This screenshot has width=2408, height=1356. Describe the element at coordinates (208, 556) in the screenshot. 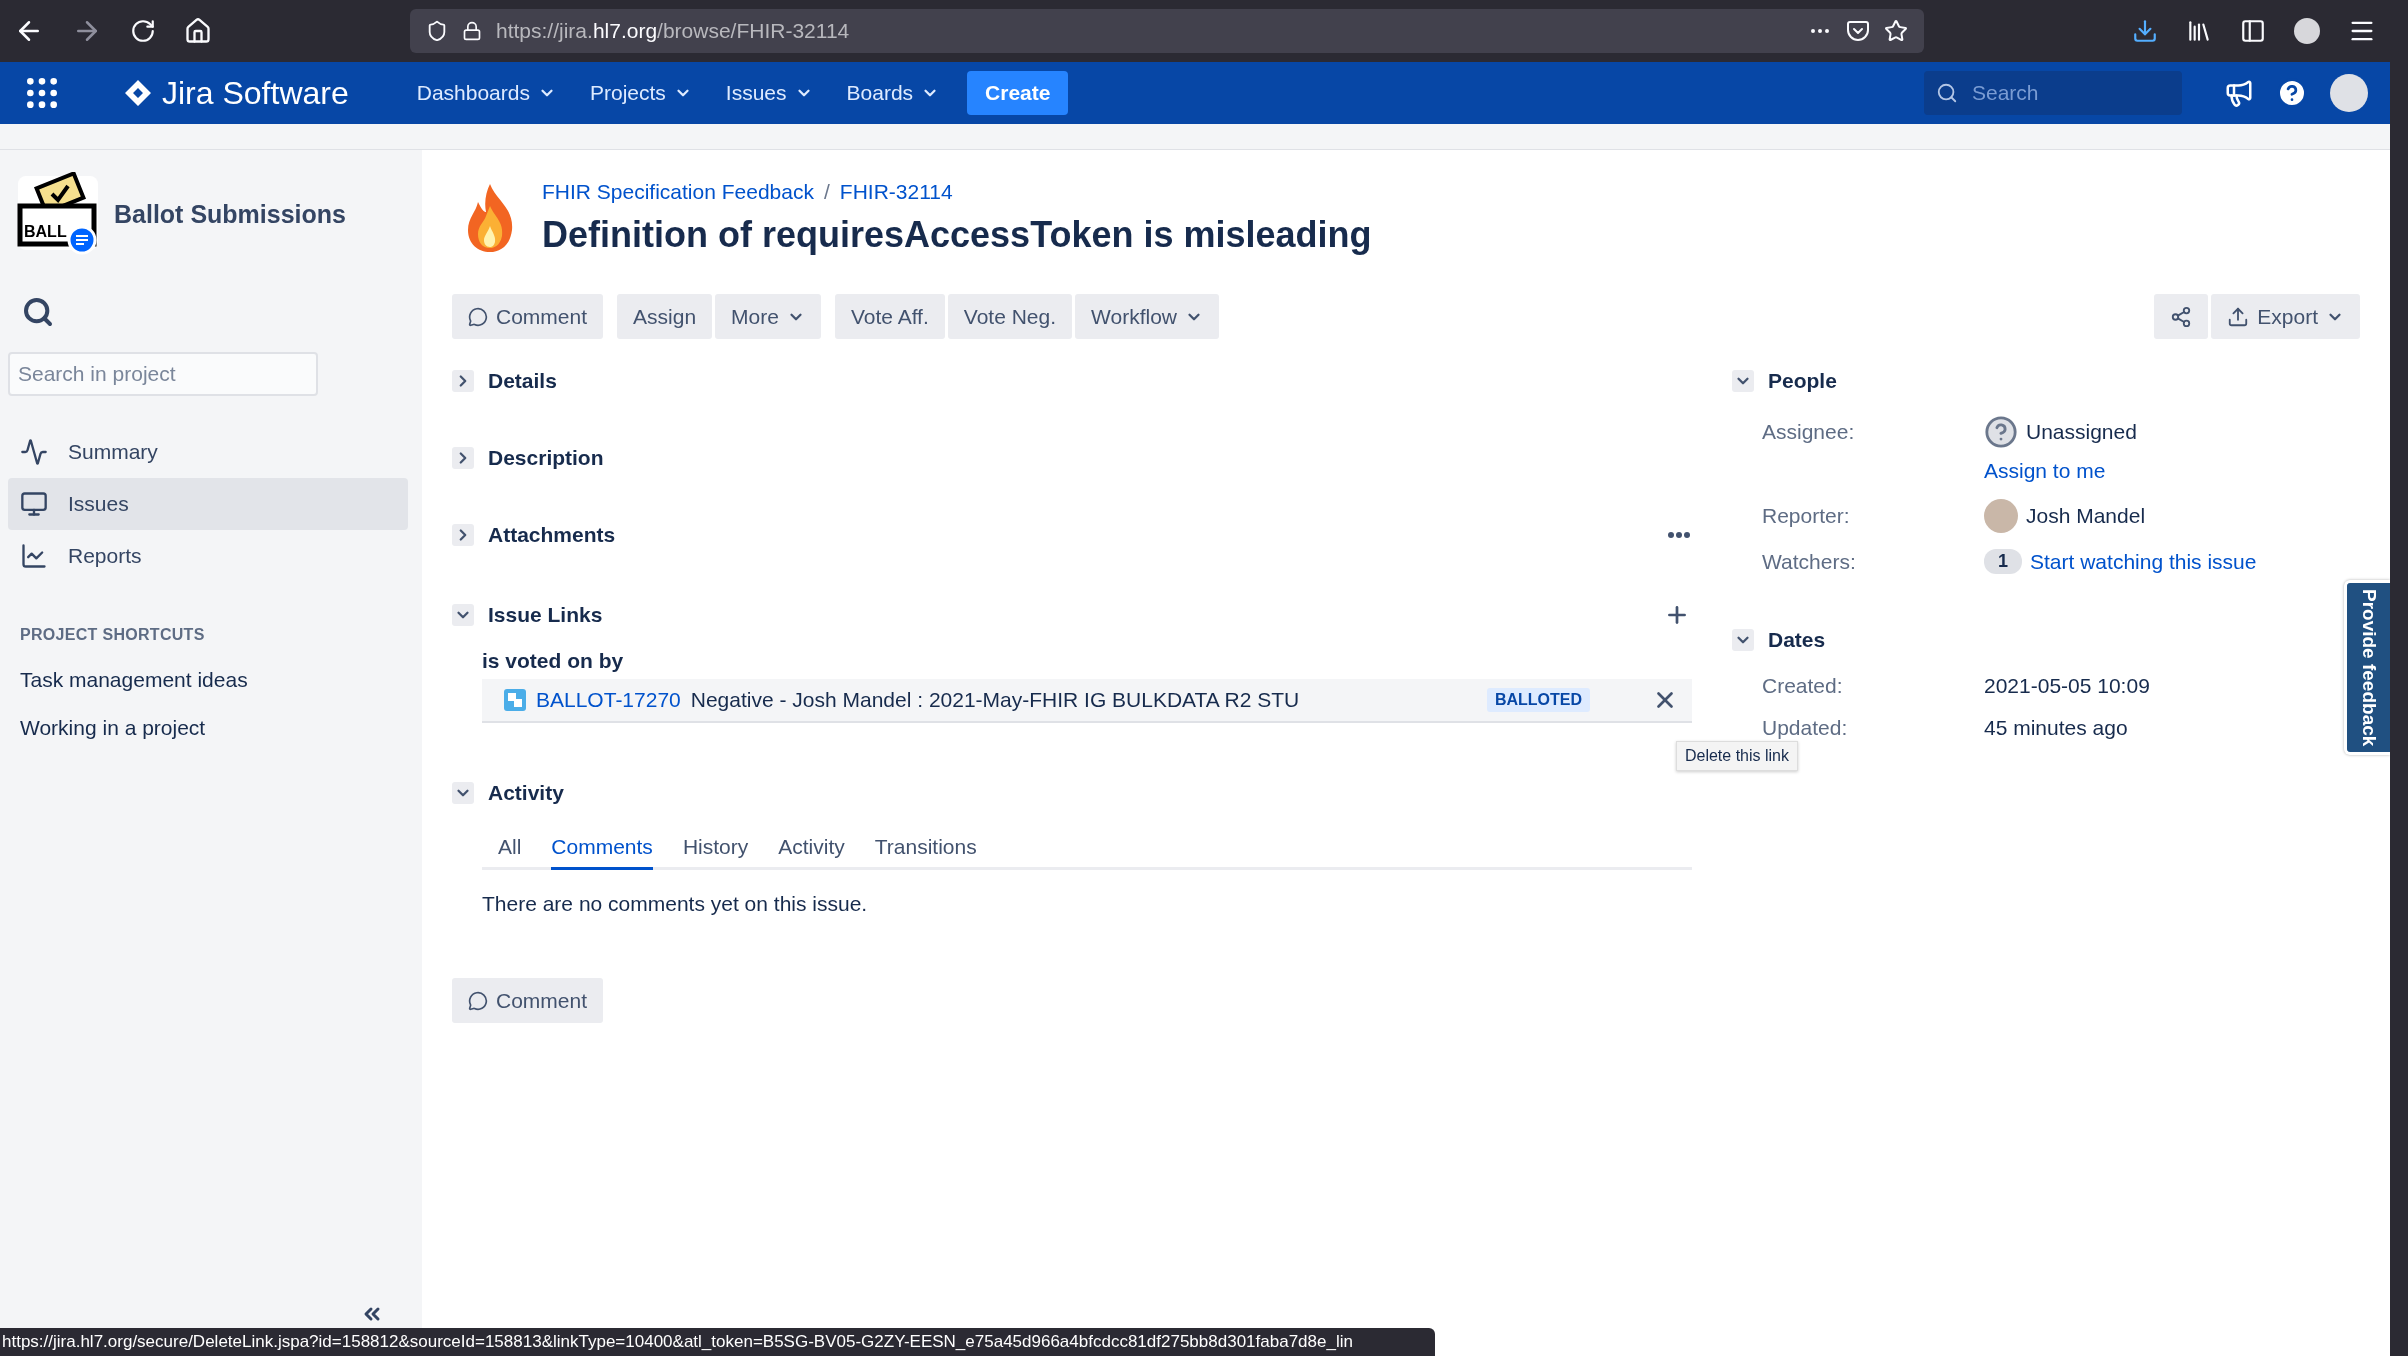

I see `sidebar-item: Reports` at that location.